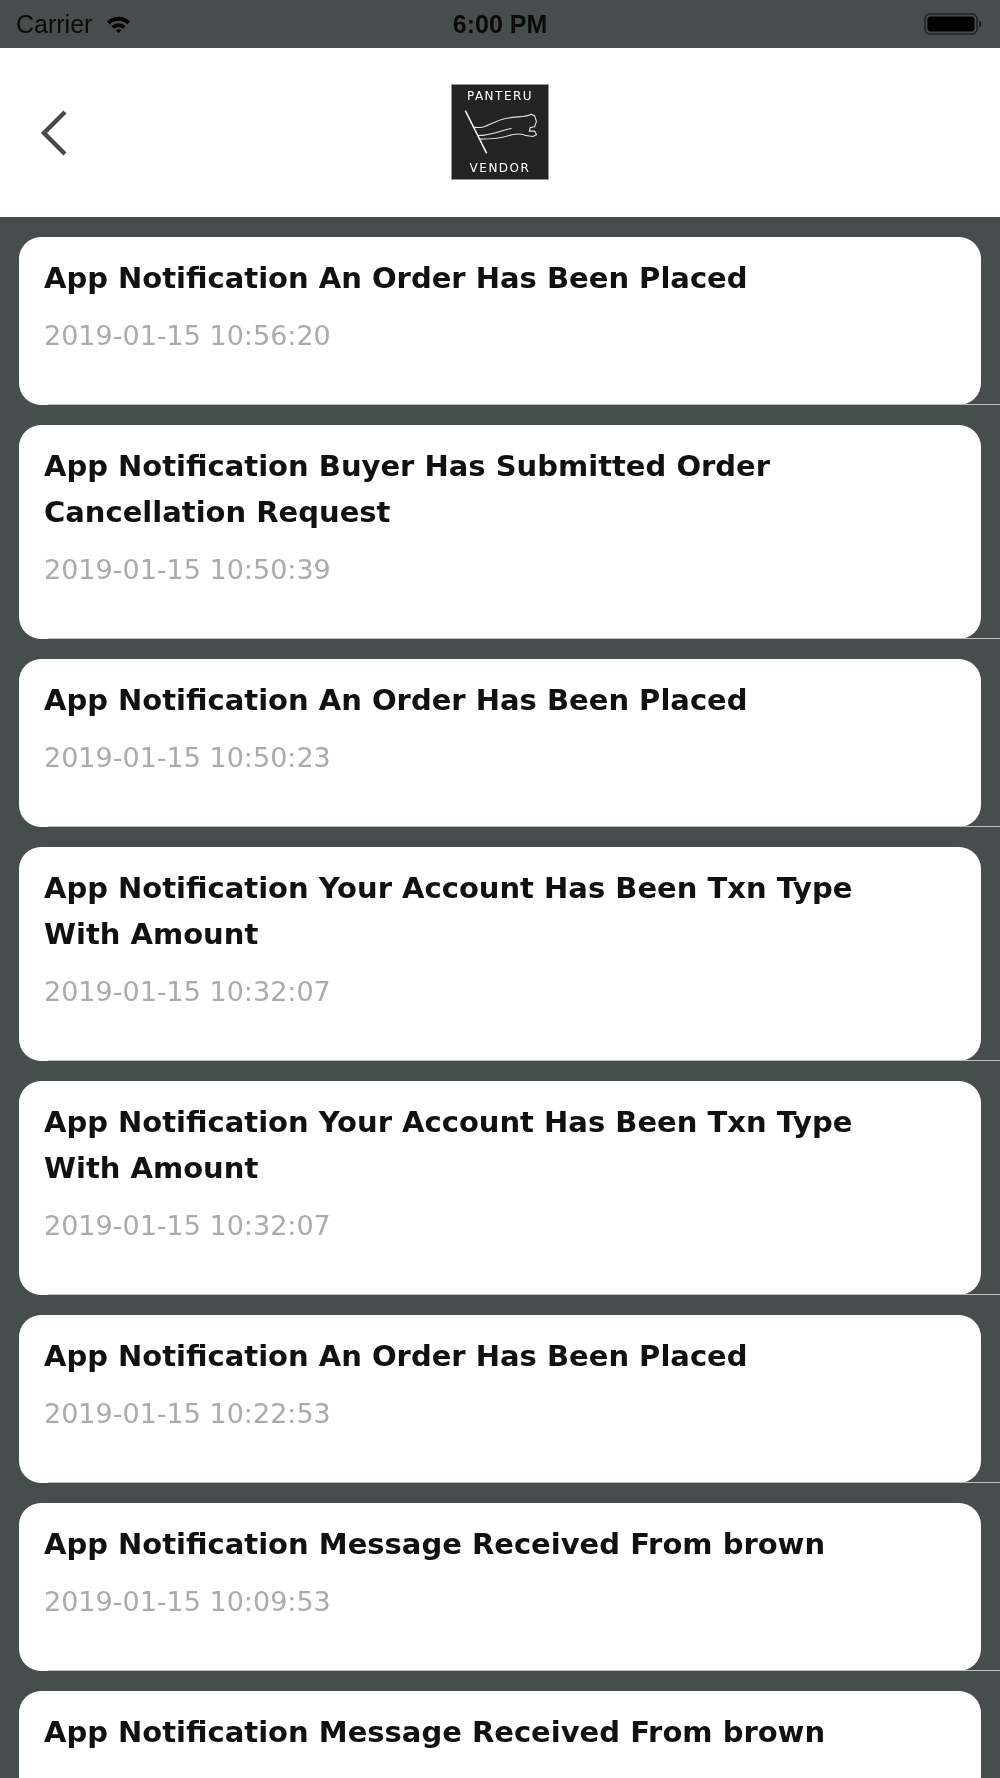 The height and width of the screenshot is (1778, 1000). I want to click on battery-icon, so click(953, 24).